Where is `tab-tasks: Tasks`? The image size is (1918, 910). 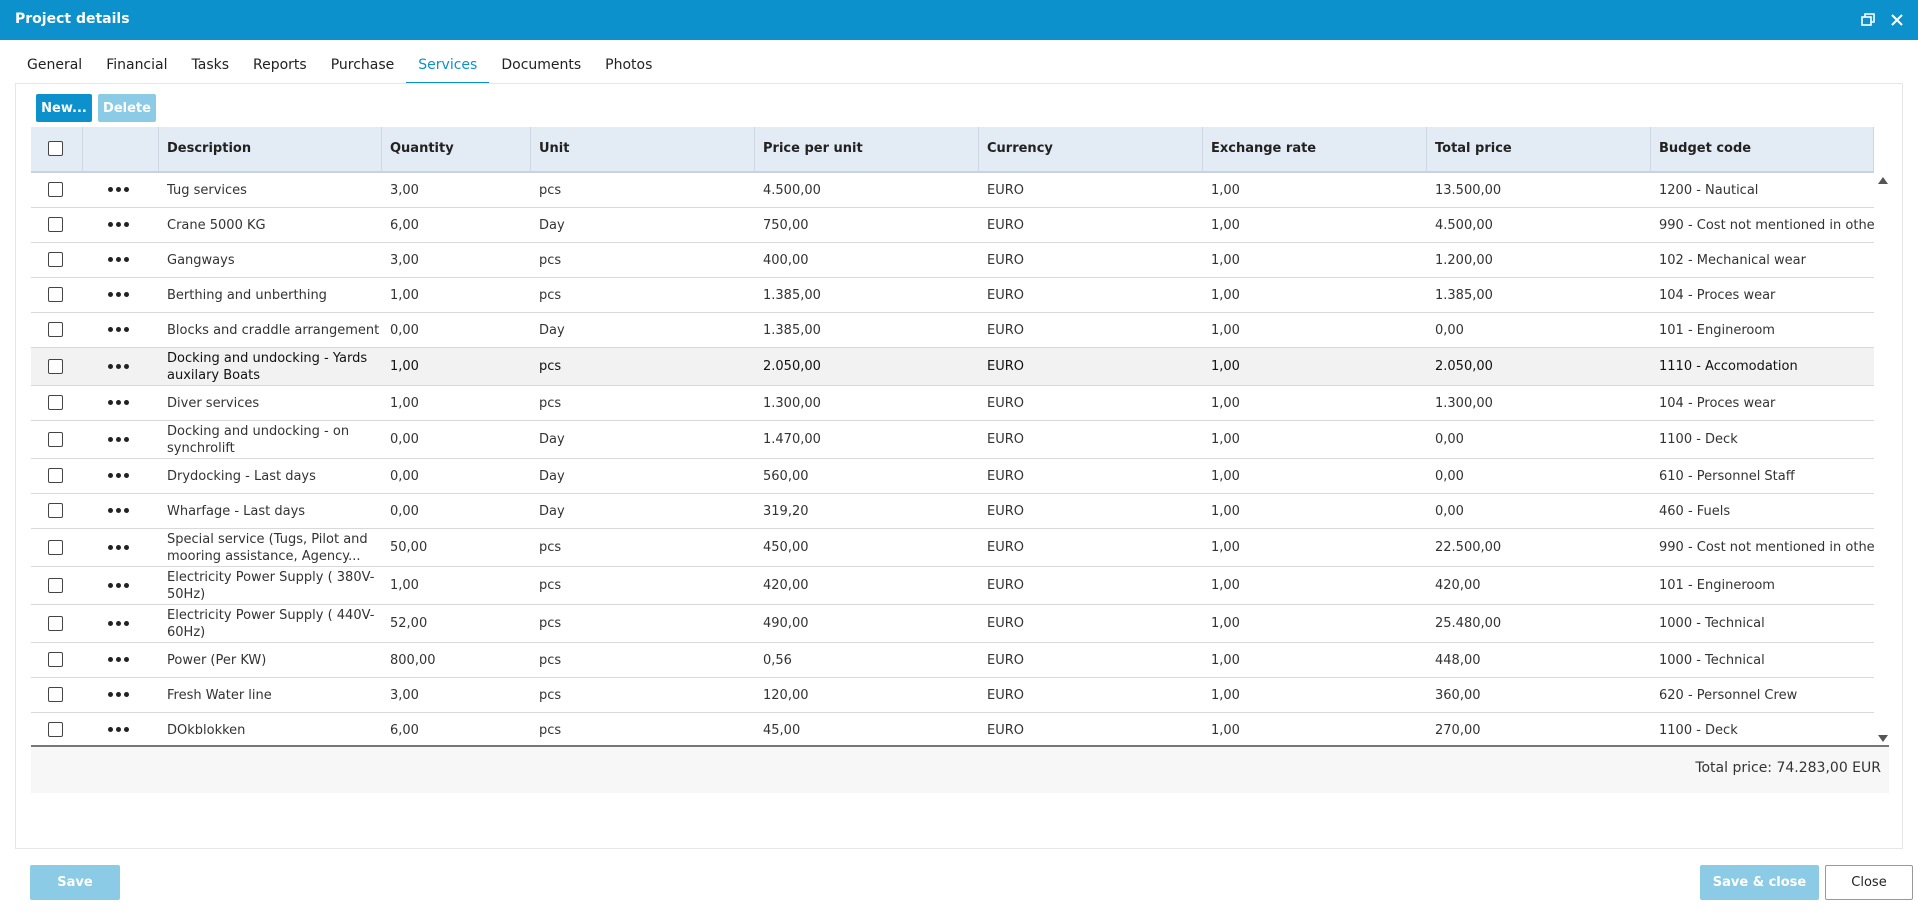
tab-tasks: Tasks is located at coordinates (211, 66).